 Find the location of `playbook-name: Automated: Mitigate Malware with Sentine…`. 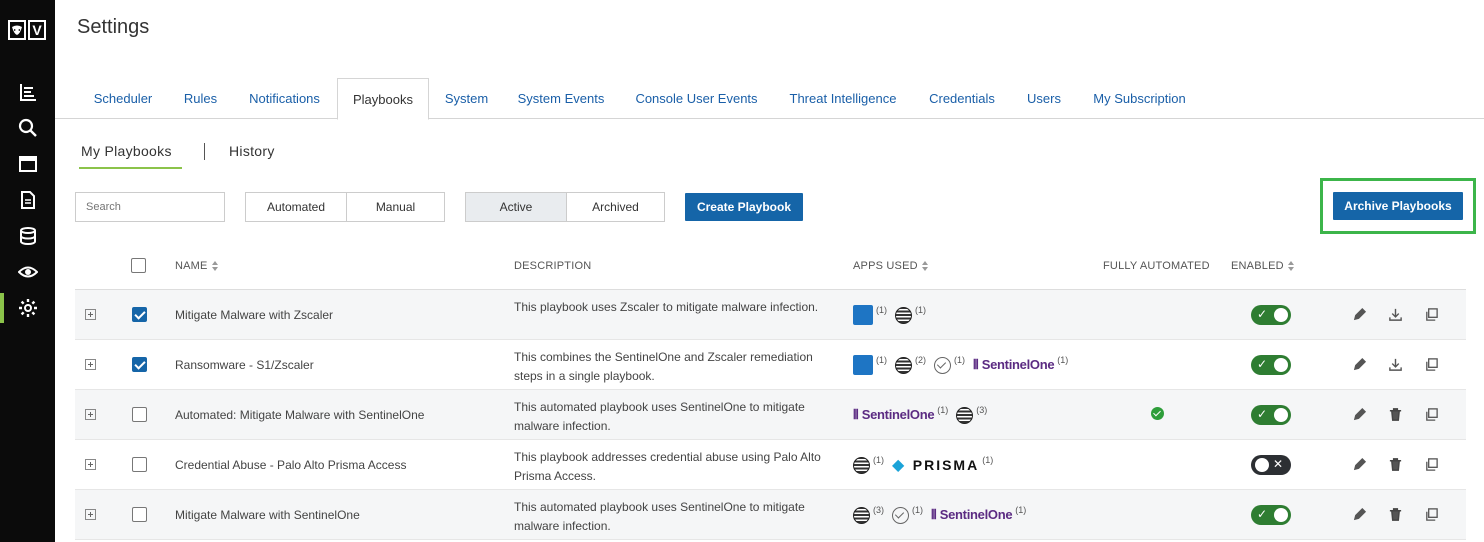

playbook-name: Automated: Mitigate Malware with Sentine… is located at coordinates (299, 415).